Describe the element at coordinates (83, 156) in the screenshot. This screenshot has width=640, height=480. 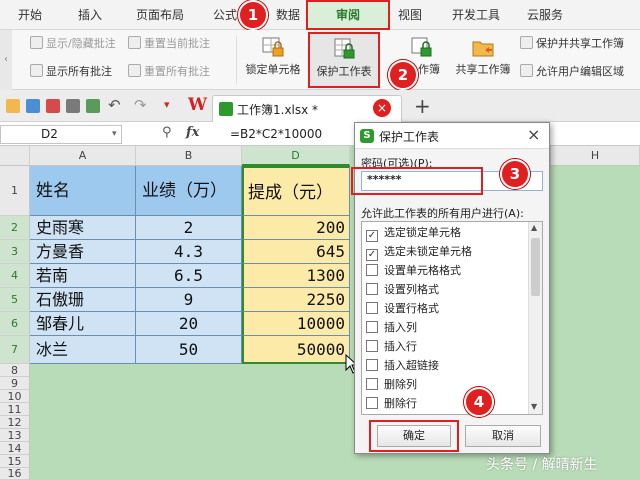
I see `column-header-a: A` at that location.